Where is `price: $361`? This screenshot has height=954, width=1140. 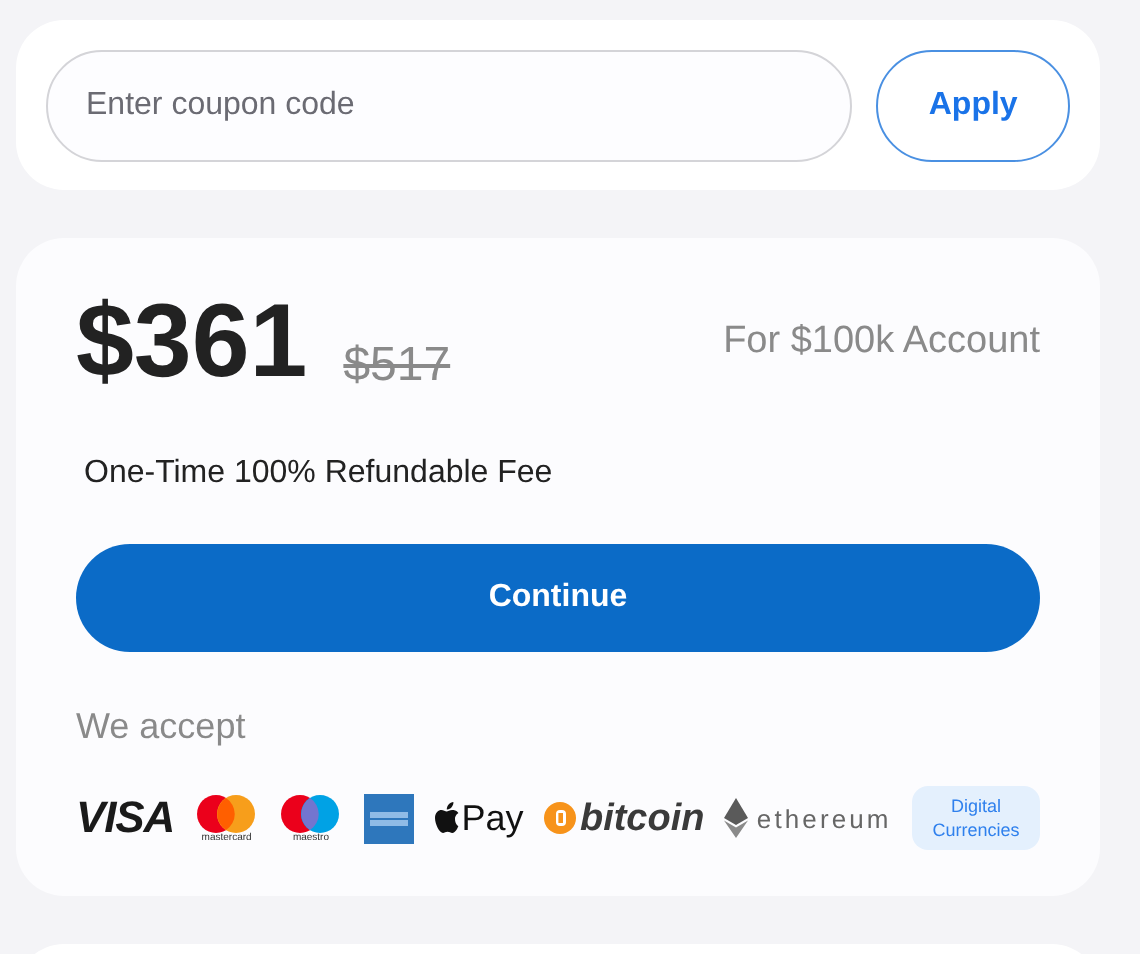
price: $361 is located at coordinates (192, 342).